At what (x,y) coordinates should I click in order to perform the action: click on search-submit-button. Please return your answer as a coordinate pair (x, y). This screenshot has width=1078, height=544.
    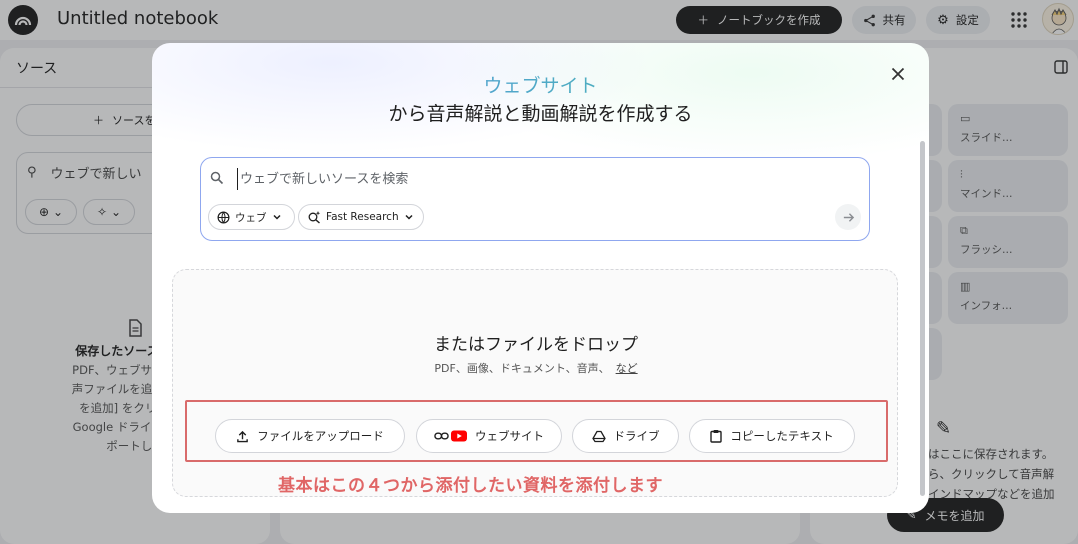
    Looking at the image, I should click on (848, 217).